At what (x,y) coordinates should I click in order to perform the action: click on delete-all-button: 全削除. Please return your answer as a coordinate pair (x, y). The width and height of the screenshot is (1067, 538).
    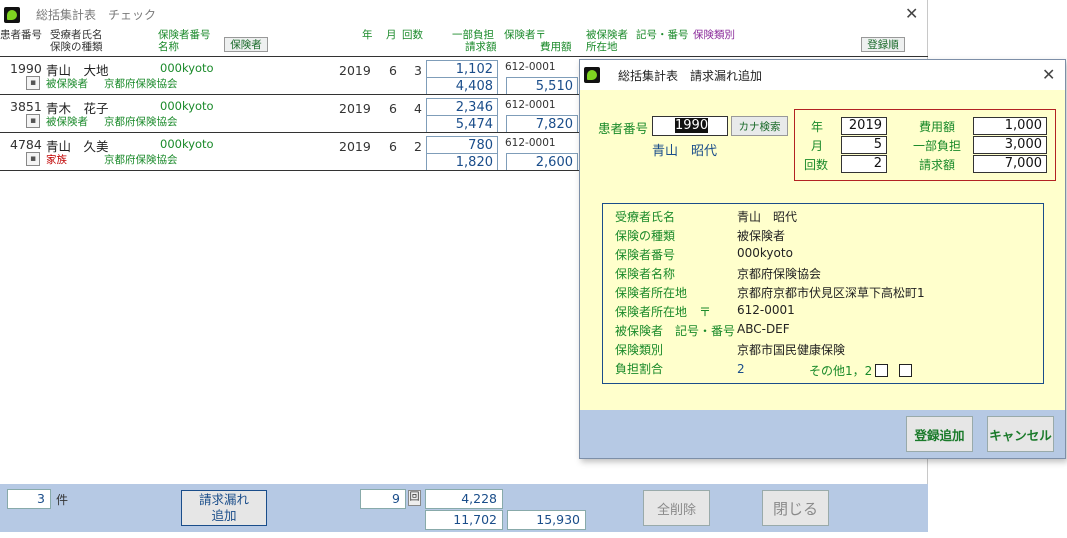
    Looking at the image, I should click on (676, 508).